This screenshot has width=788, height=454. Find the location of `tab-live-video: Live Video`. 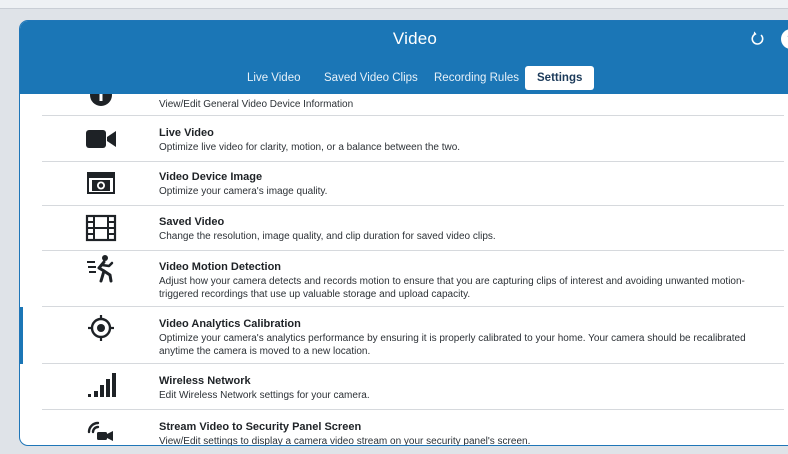

tab-live-video: Live Video is located at coordinates (274, 78).